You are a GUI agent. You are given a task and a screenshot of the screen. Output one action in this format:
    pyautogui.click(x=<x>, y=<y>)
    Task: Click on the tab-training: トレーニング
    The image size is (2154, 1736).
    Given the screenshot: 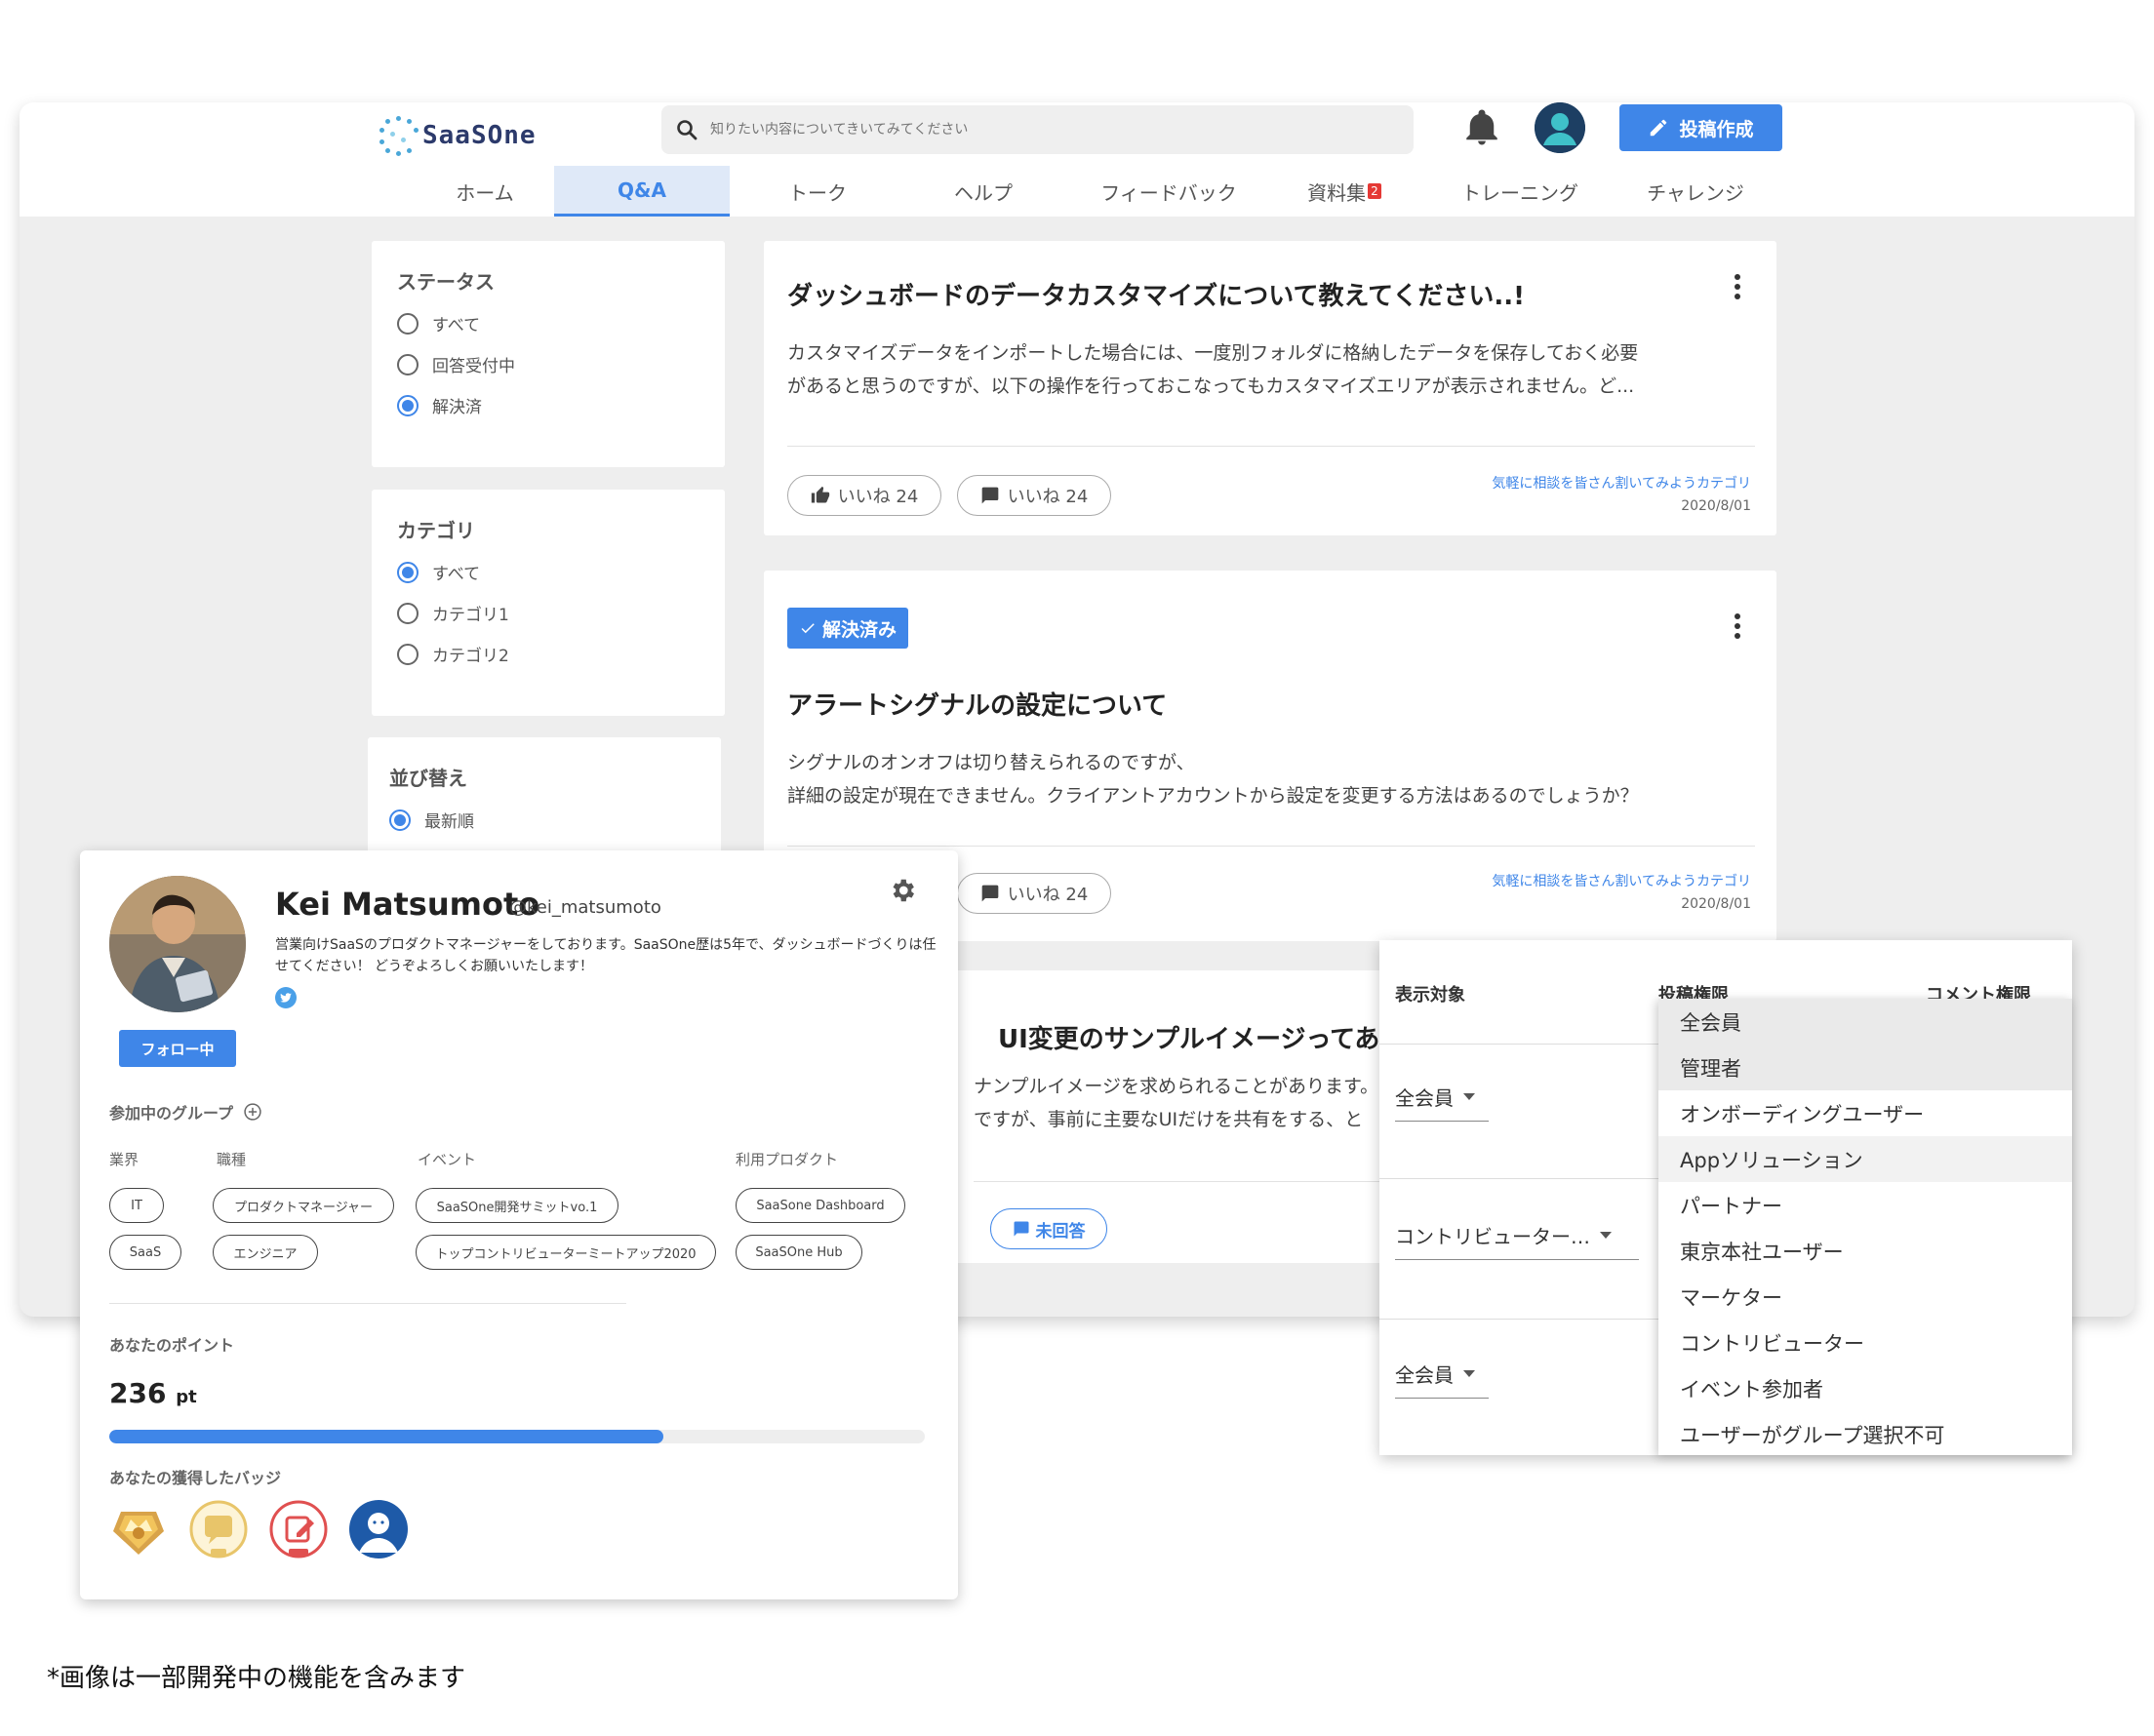 What is the action you would take?
    pyautogui.click(x=1520, y=191)
    